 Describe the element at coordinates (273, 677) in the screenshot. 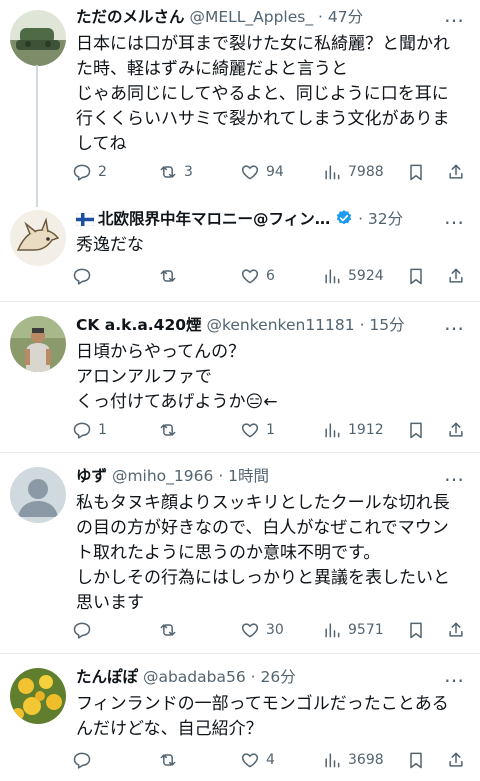

I see `timestamp: · 26分` at that location.